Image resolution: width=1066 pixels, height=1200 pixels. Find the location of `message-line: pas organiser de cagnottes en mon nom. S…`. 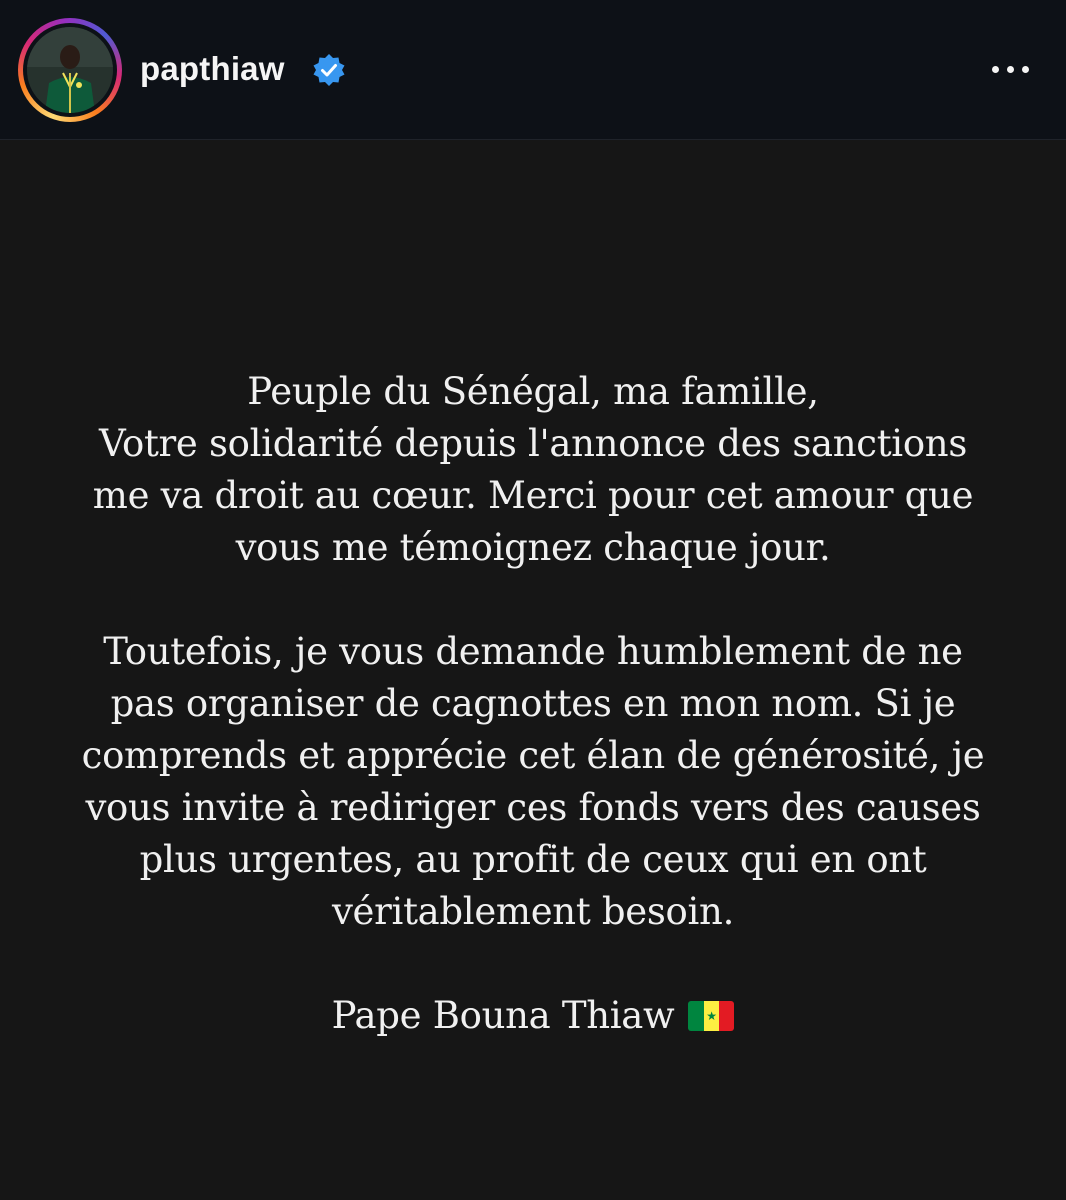

message-line: pas organiser de cagnottes en mon nom. S… is located at coordinates (533, 703).